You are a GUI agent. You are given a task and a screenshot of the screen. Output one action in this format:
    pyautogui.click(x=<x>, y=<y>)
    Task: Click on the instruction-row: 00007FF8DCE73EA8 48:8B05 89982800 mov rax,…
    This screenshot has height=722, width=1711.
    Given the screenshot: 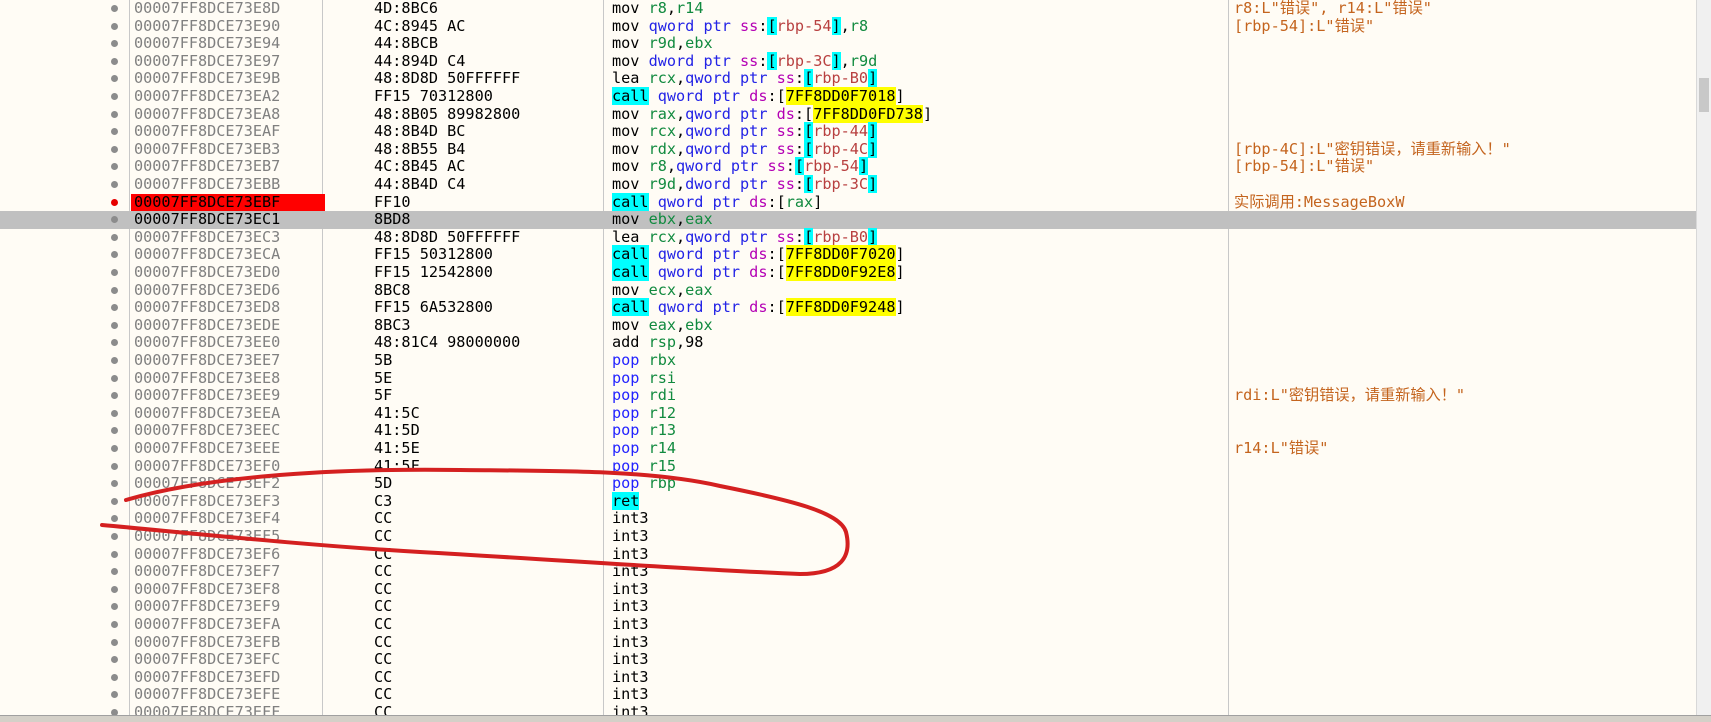 What is the action you would take?
    pyautogui.click(x=848, y=114)
    